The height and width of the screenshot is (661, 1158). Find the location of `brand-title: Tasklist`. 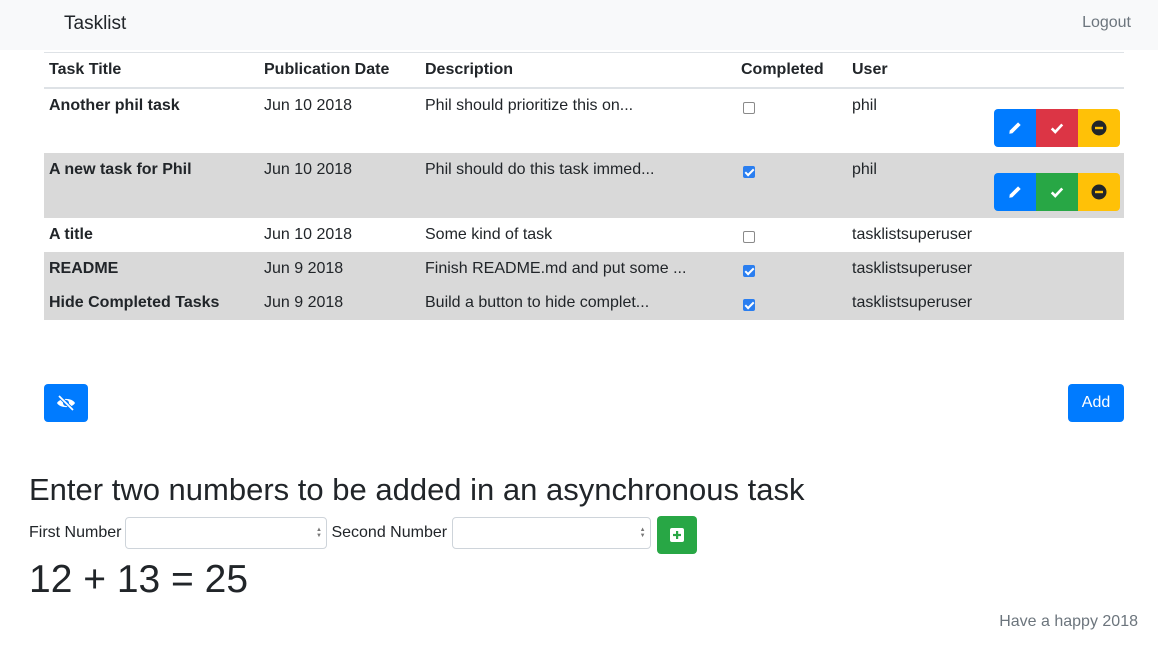

brand-title: Tasklist is located at coordinates (95, 24).